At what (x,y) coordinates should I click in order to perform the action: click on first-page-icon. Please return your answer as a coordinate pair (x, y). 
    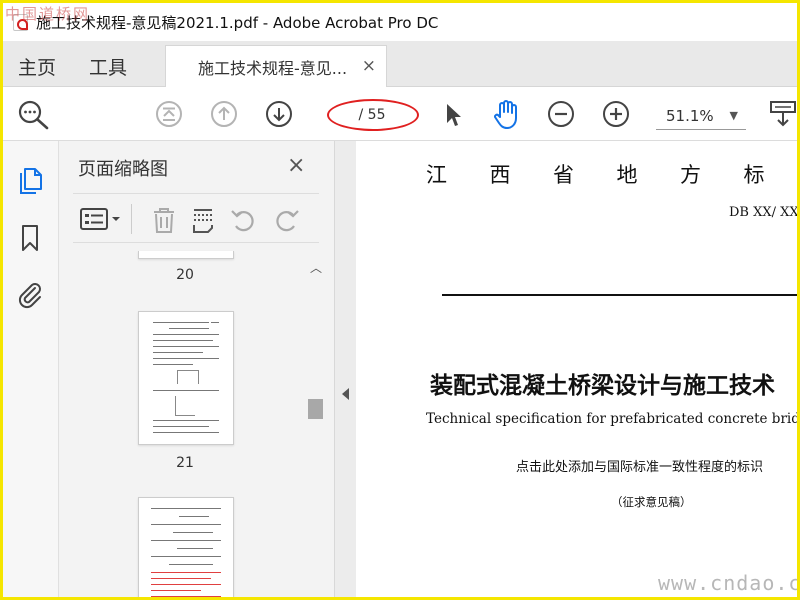
    Looking at the image, I should click on (169, 114).